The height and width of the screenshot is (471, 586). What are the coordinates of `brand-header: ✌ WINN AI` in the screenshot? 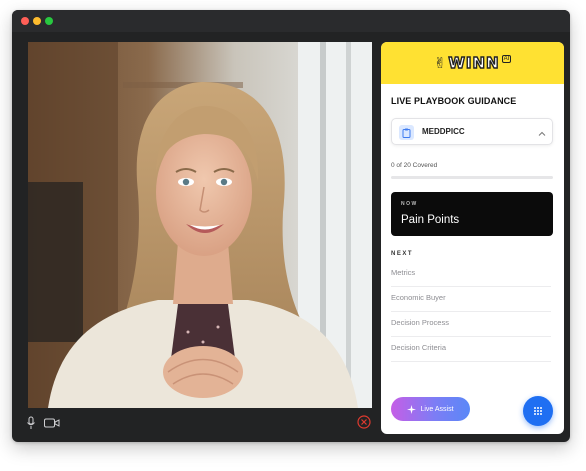 It's located at (472, 63).